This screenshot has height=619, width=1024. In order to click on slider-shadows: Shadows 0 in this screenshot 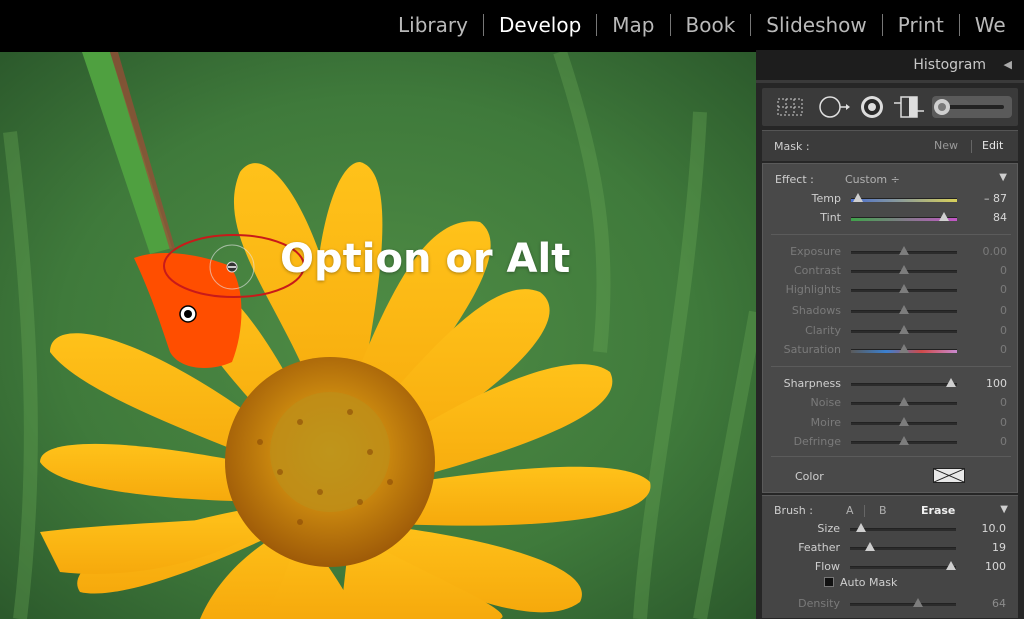, I will do `click(891, 311)`.